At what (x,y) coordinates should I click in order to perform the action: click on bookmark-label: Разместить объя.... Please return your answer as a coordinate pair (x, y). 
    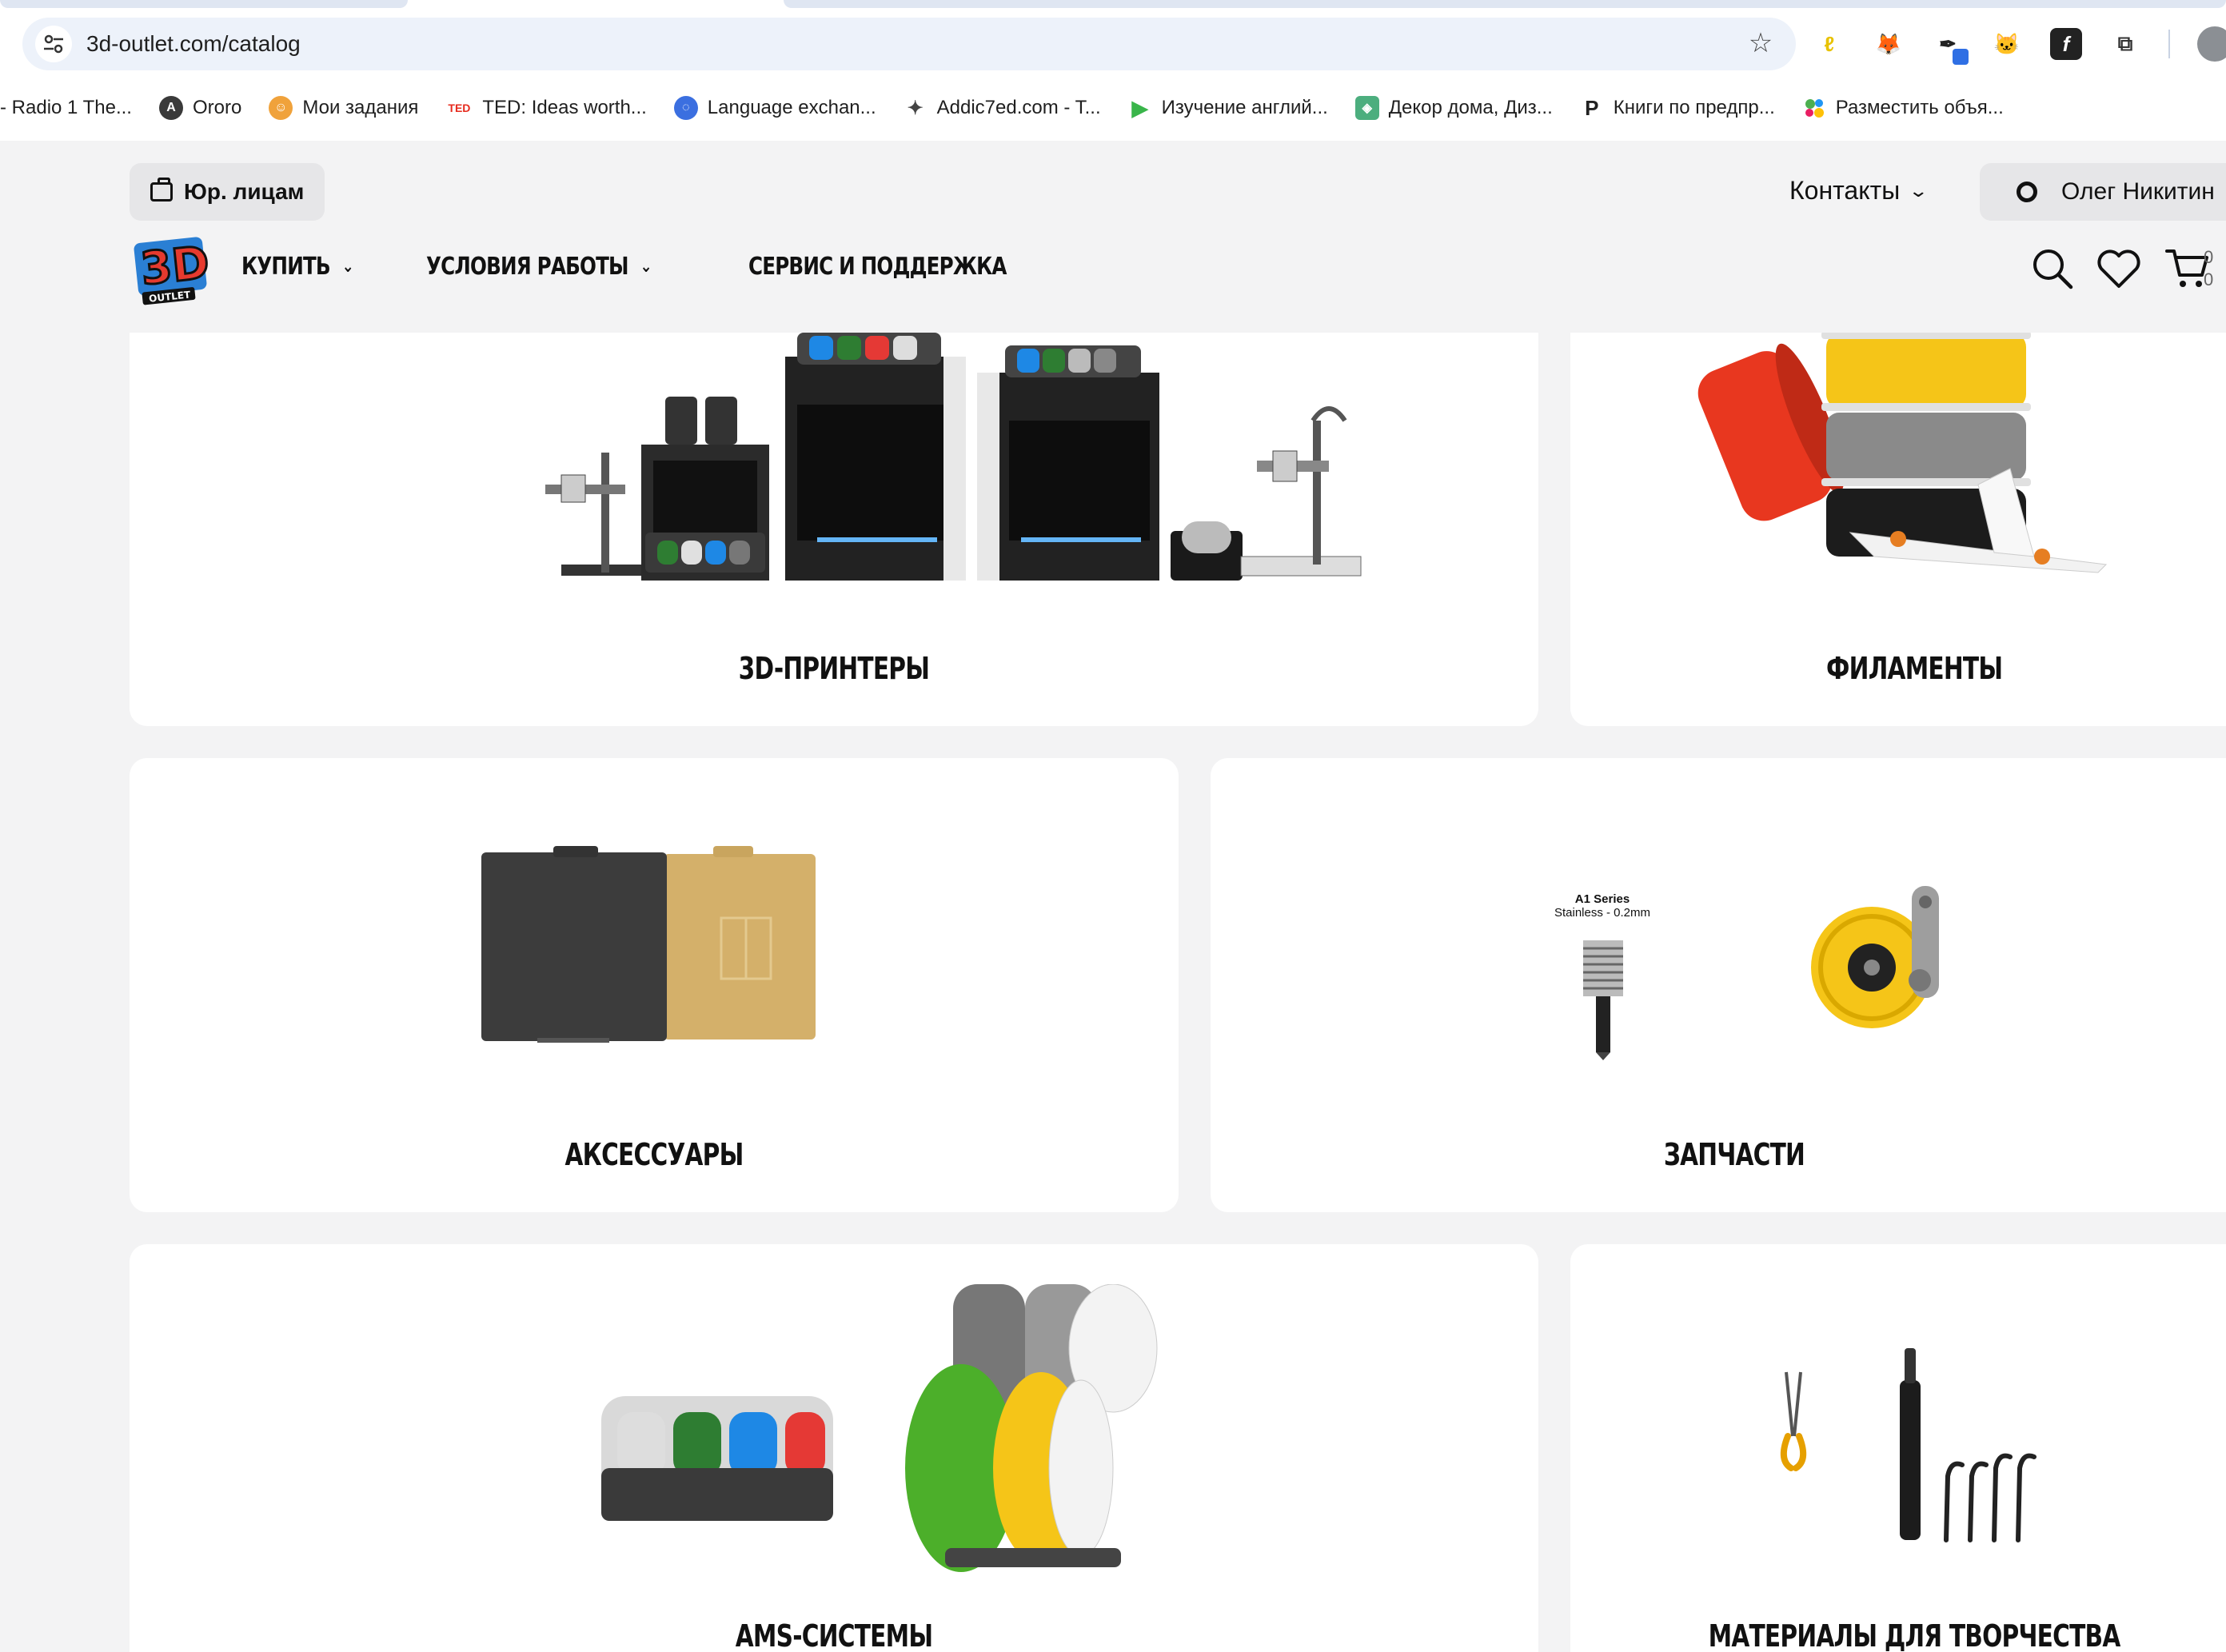
    Looking at the image, I should click on (1919, 107).